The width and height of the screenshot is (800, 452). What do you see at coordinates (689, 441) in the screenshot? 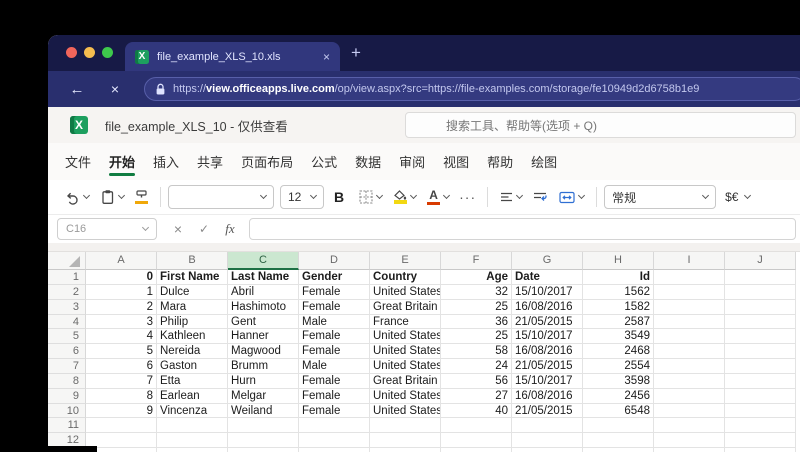
I see `cell-I12` at bounding box center [689, 441].